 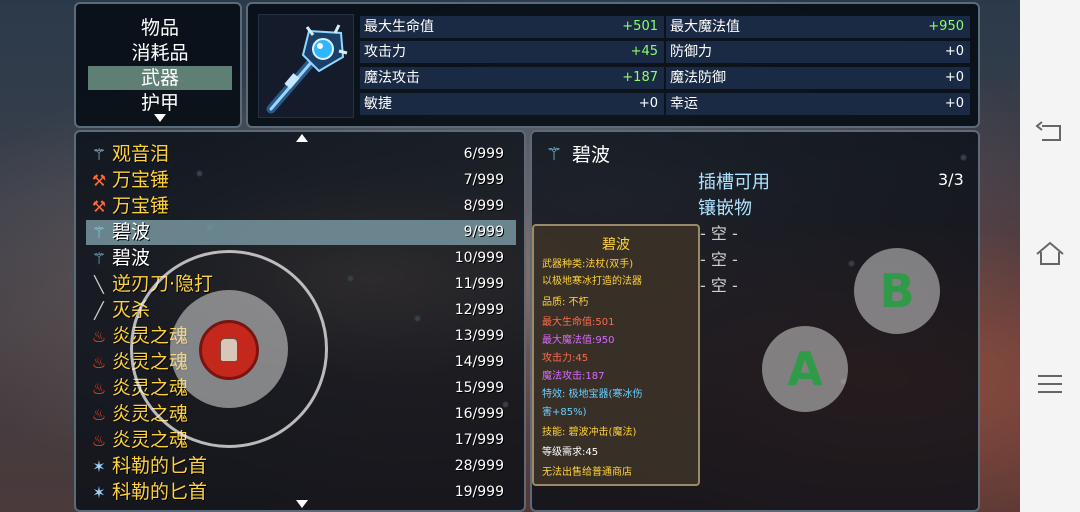 What do you see at coordinates (725, 208) in the screenshot?
I see `gem-label: 镶嵌物` at bounding box center [725, 208].